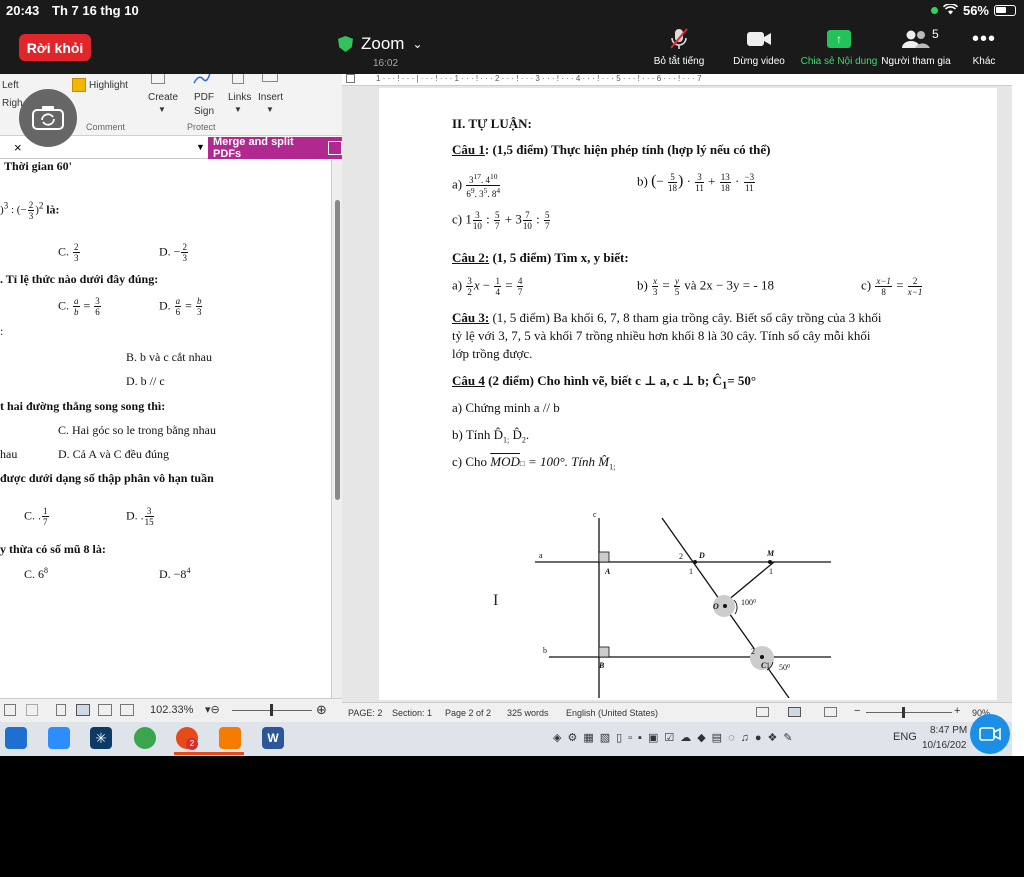  Describe the element at coordinates (770, 553) in the screenshot. I see `label-M: M` at that location.